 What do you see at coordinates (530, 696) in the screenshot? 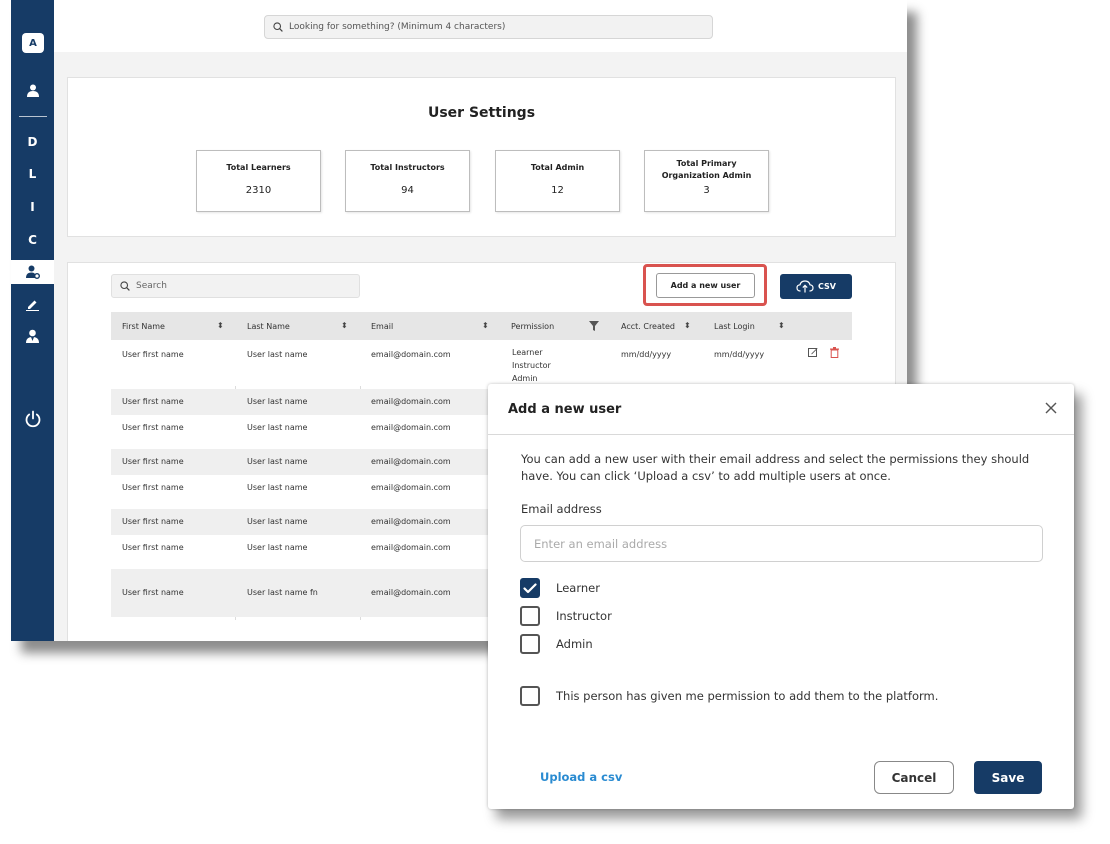
I see `consent-checkbox` at bounding box center [530, 696].